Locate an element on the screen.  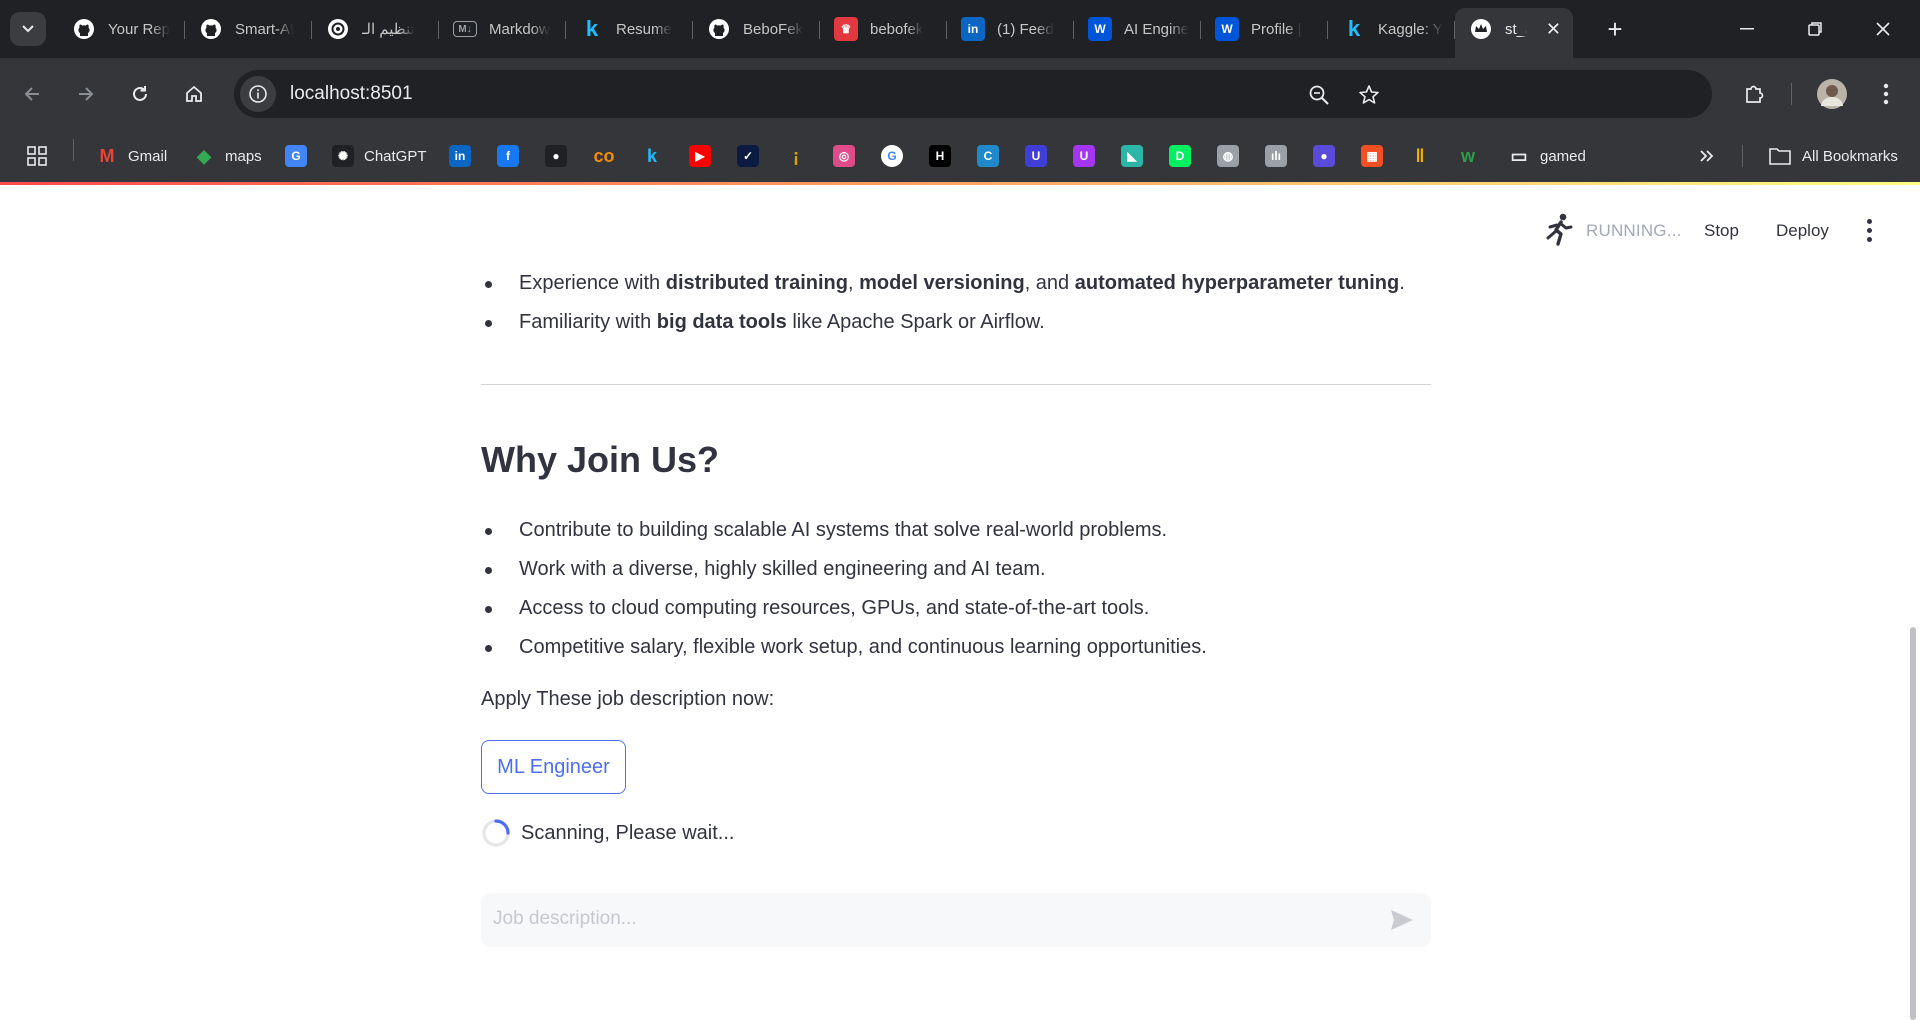
bookmark-item: ◣ is located at coordinates (1132, 156).